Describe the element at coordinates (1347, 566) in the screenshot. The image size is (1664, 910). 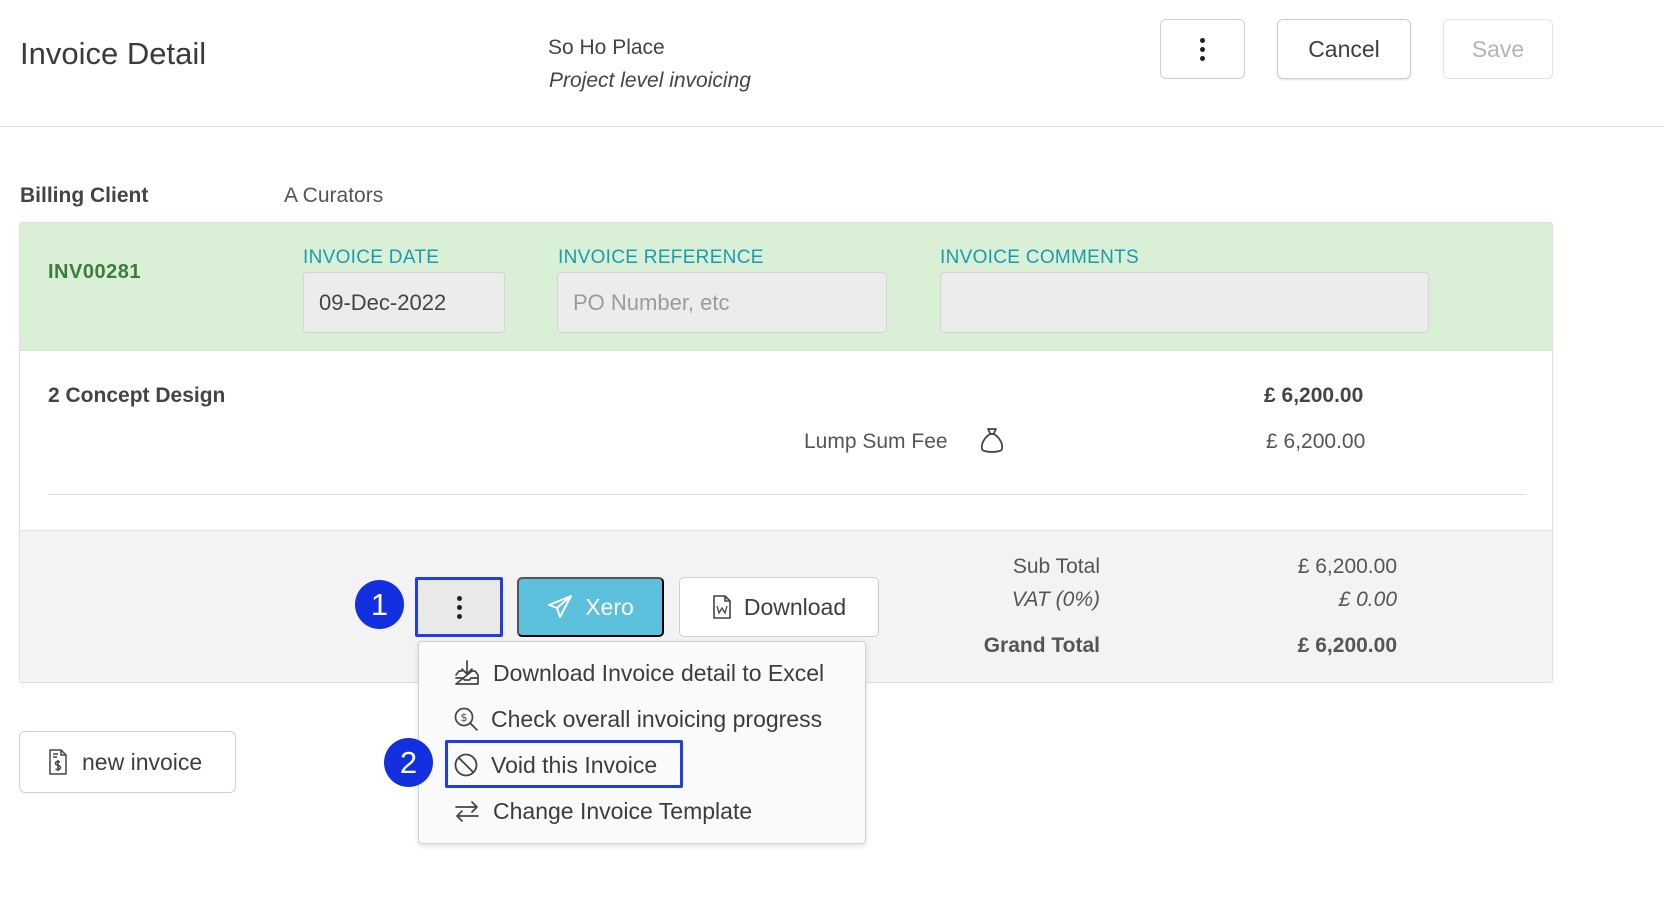
I see `sub-total-value: £ 6,200.00` at that location.